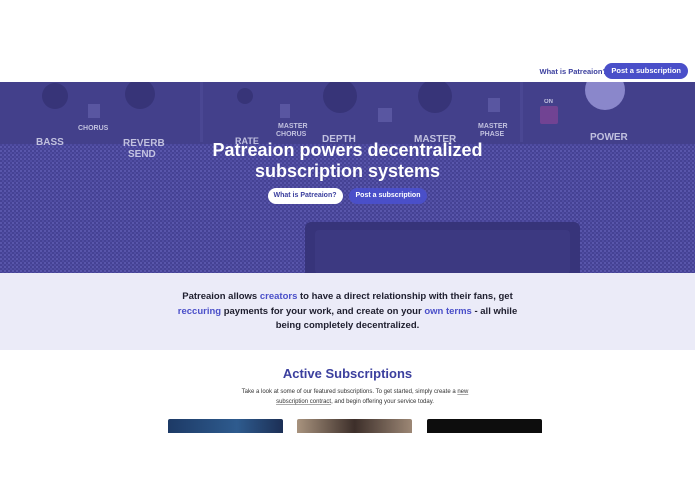  Describe the element at coordinates (492, 134) in the screenshot. I see `amp-label-master-phase-2: PHASE` at that location.